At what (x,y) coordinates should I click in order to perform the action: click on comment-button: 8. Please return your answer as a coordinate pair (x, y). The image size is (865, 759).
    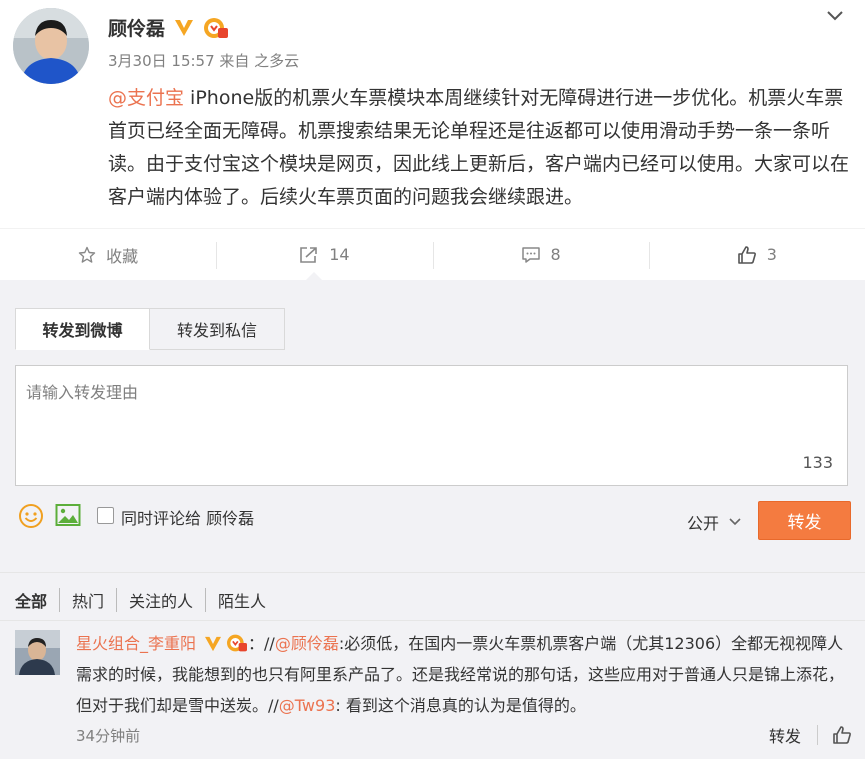
    Looking at the image, I should click on (540, 254).